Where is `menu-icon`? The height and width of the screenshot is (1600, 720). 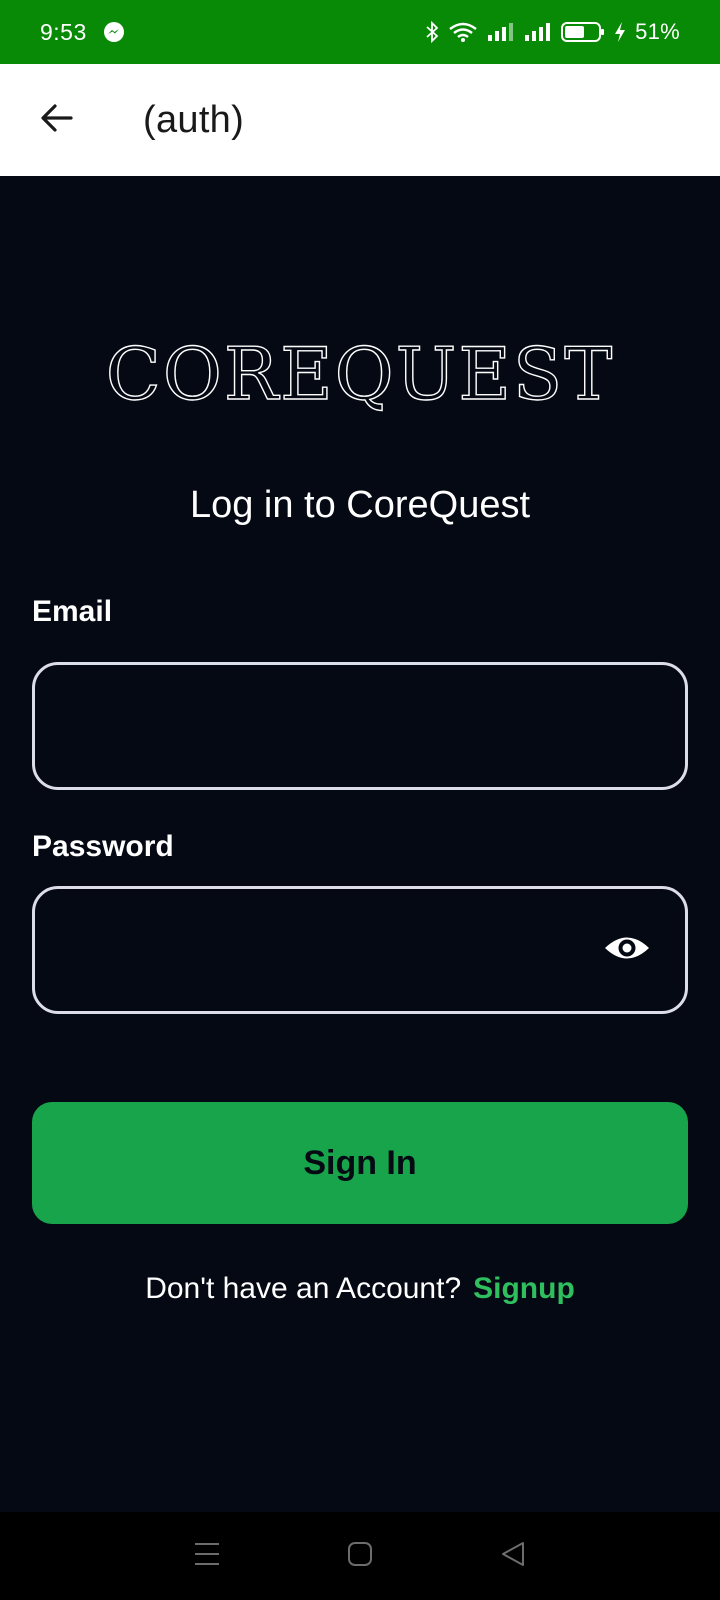 menu-icon is located at coordinates (207, 1556).